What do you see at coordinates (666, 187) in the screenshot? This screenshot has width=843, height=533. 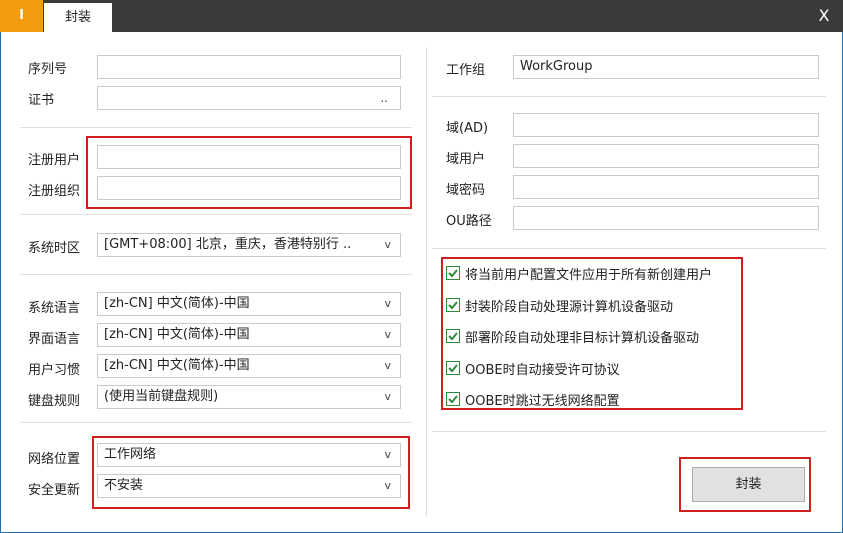 I see `domain-pwd-input` at bounding box center [666, 187].